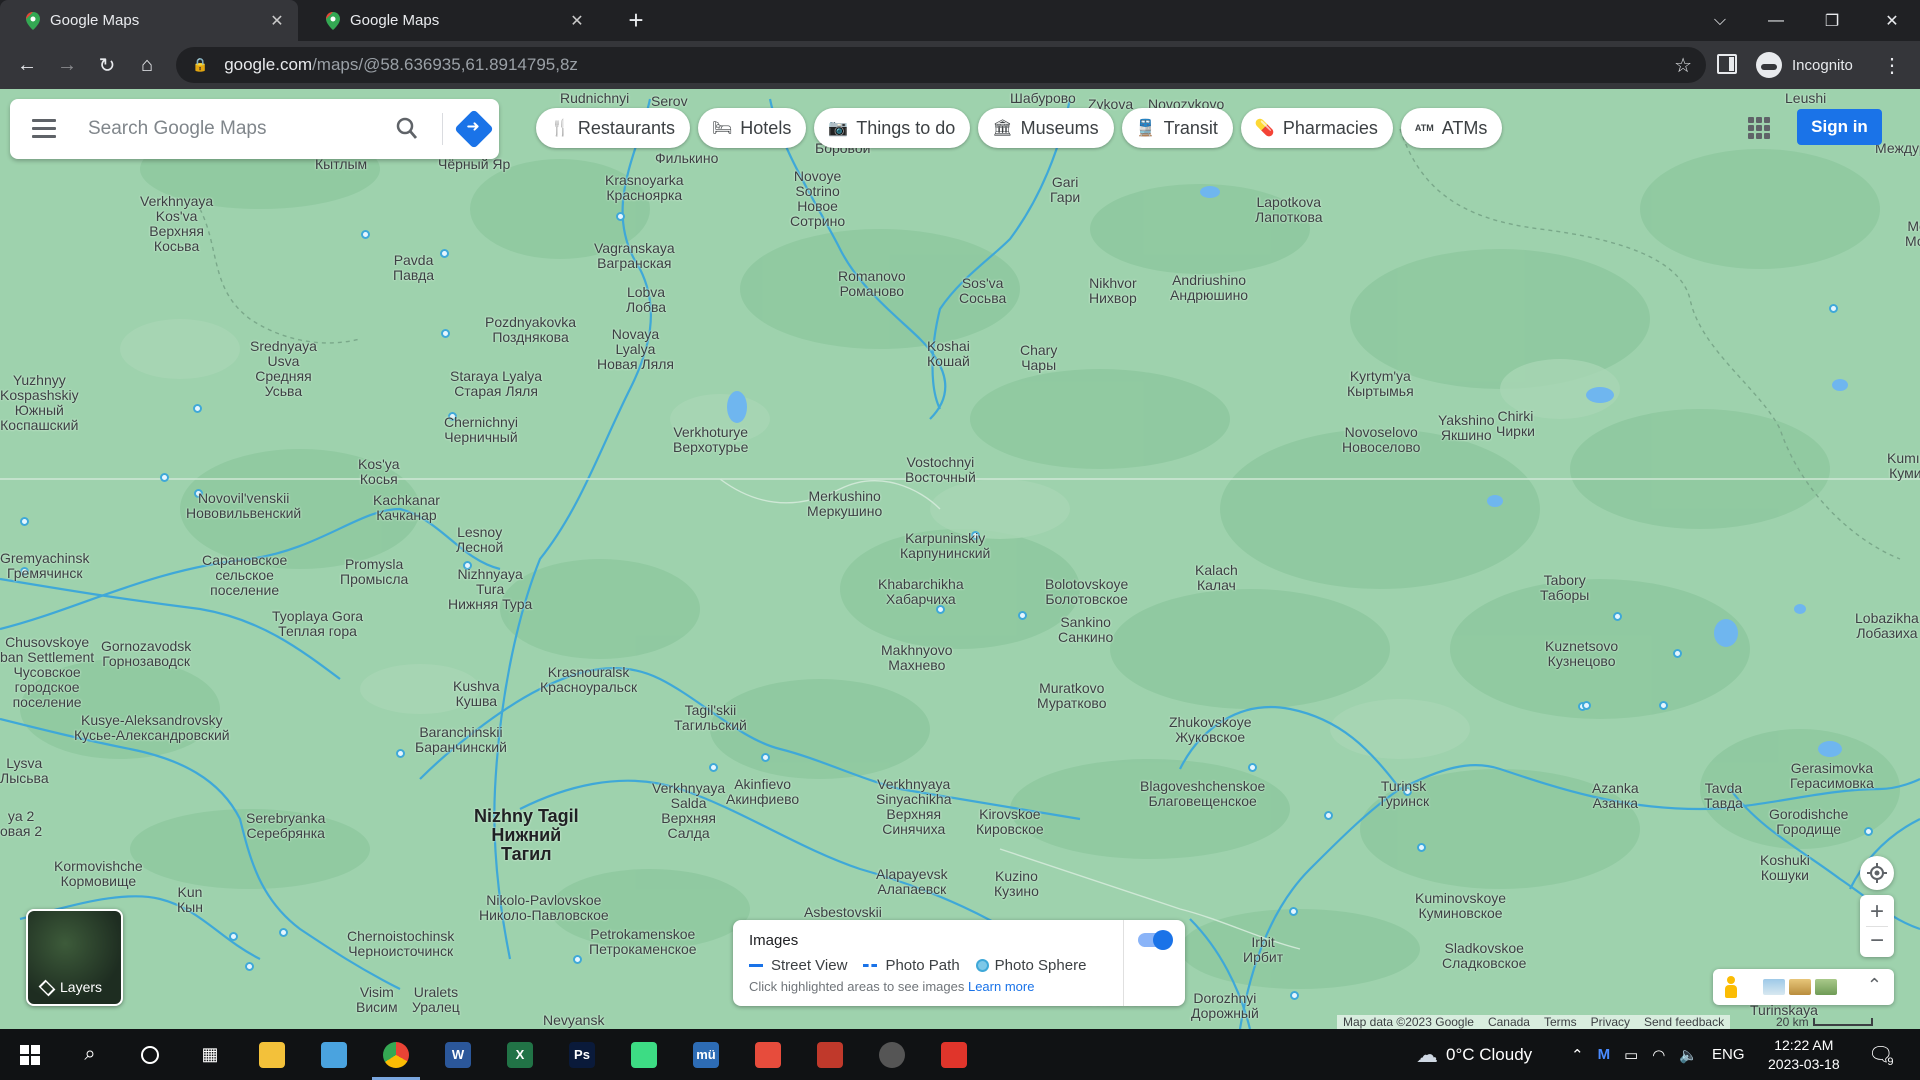 The height and width of the screenshot is (1080, 1920). I want to click on clock: 12:22 AM 2023-03-18, so click(1804, 1054).